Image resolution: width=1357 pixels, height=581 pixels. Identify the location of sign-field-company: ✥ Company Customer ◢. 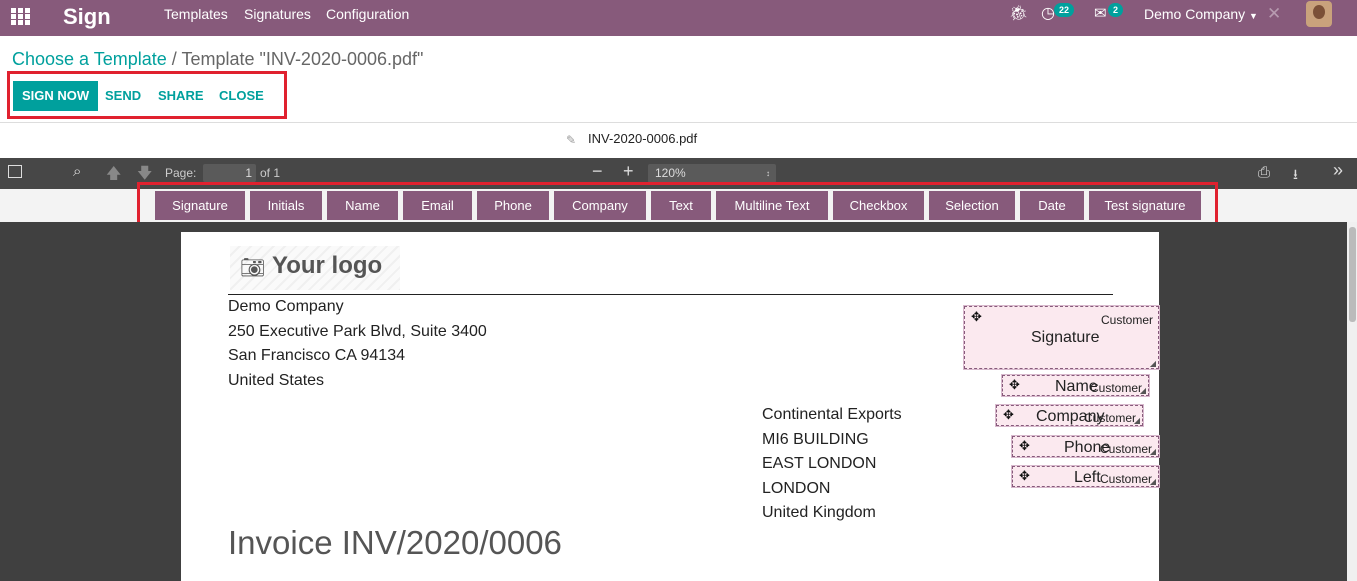
(1069, 415).